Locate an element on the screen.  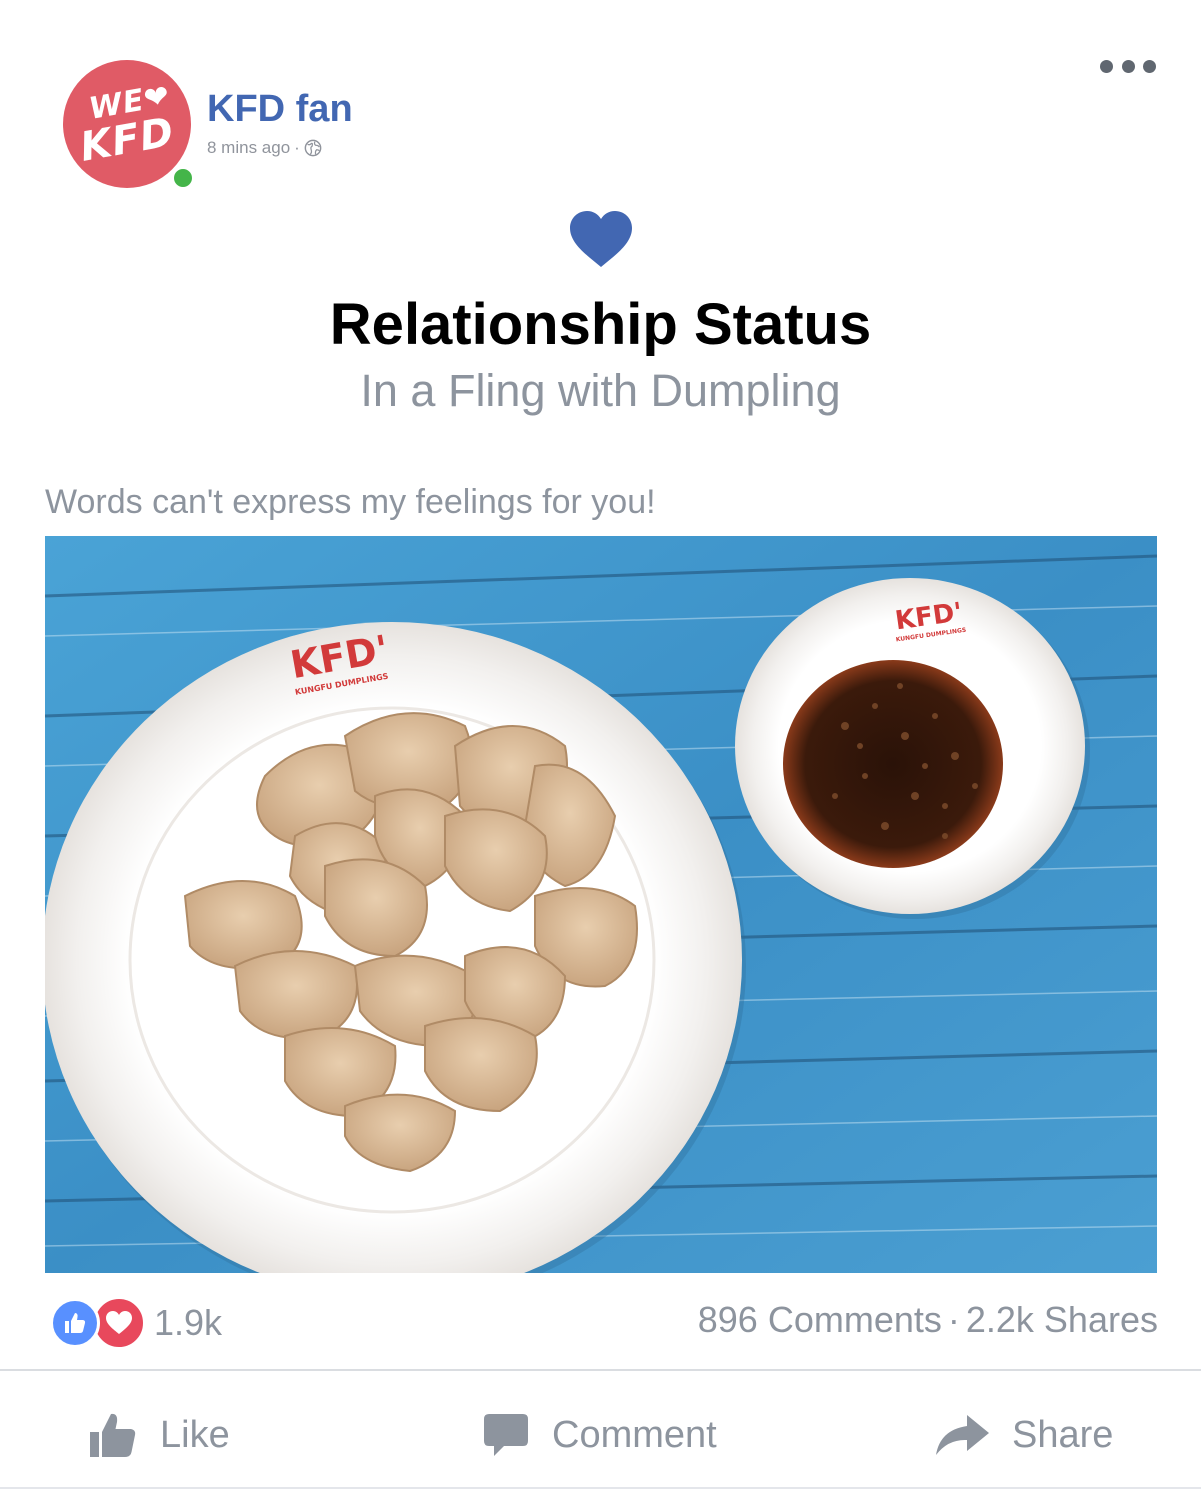
post-meta: 8 mins ago · is located at coordinates (264, 148).